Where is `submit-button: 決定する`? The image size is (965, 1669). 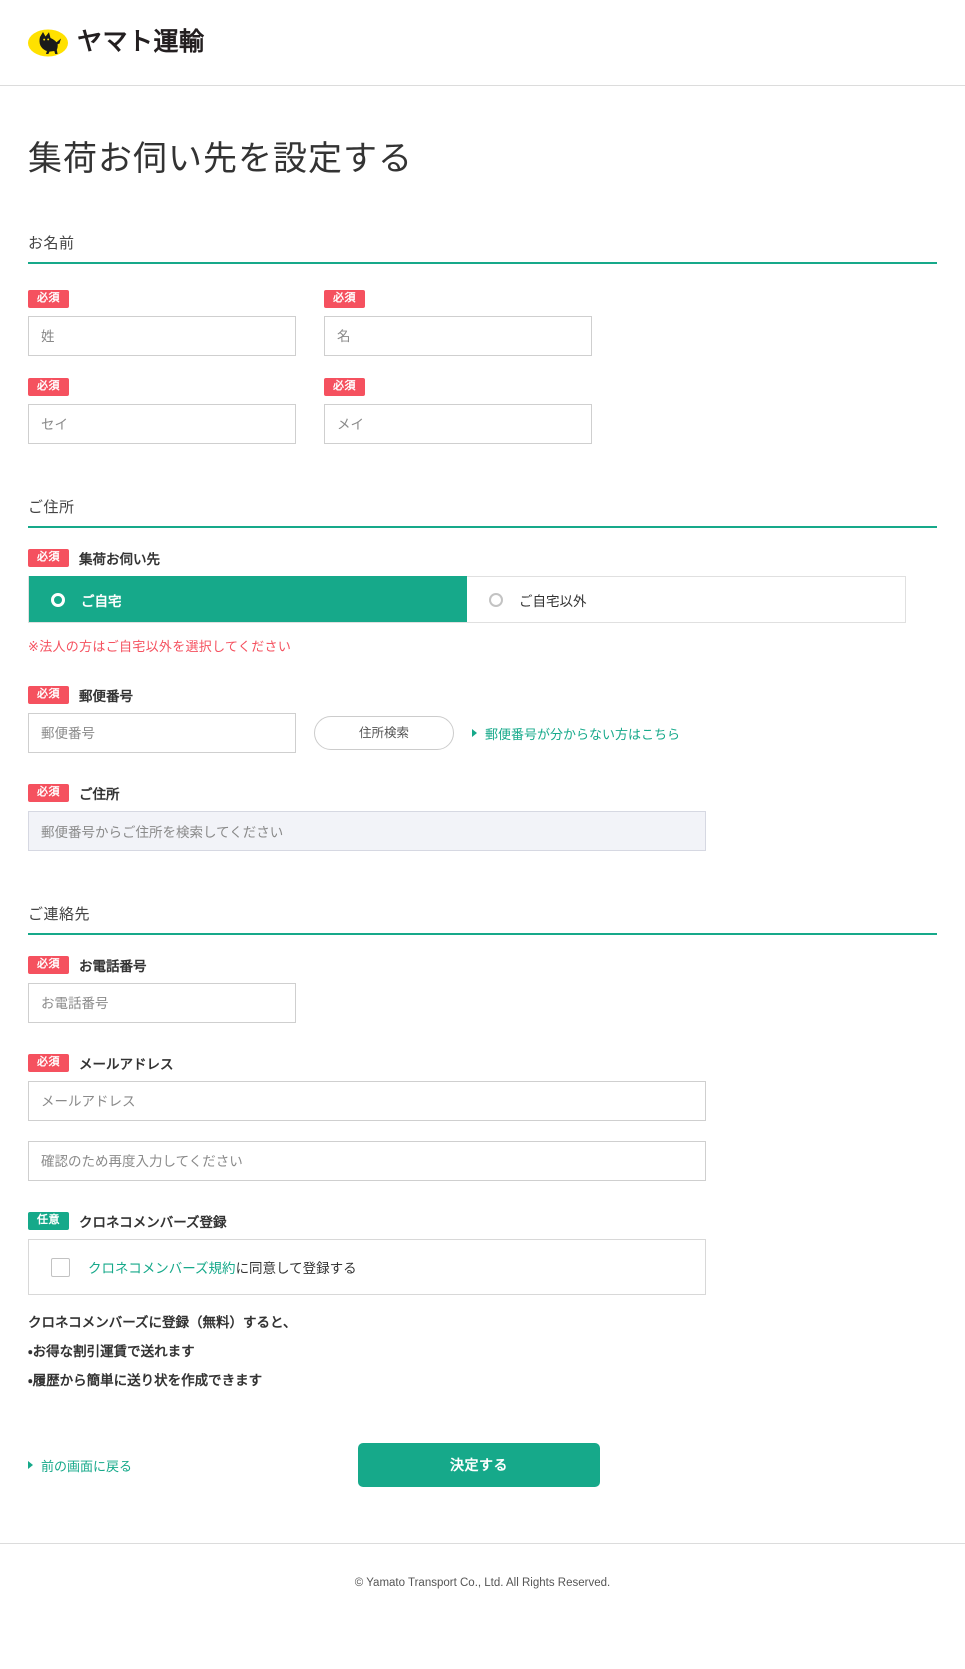 submit-button: 決定する is located at coordinates (479, 1465).